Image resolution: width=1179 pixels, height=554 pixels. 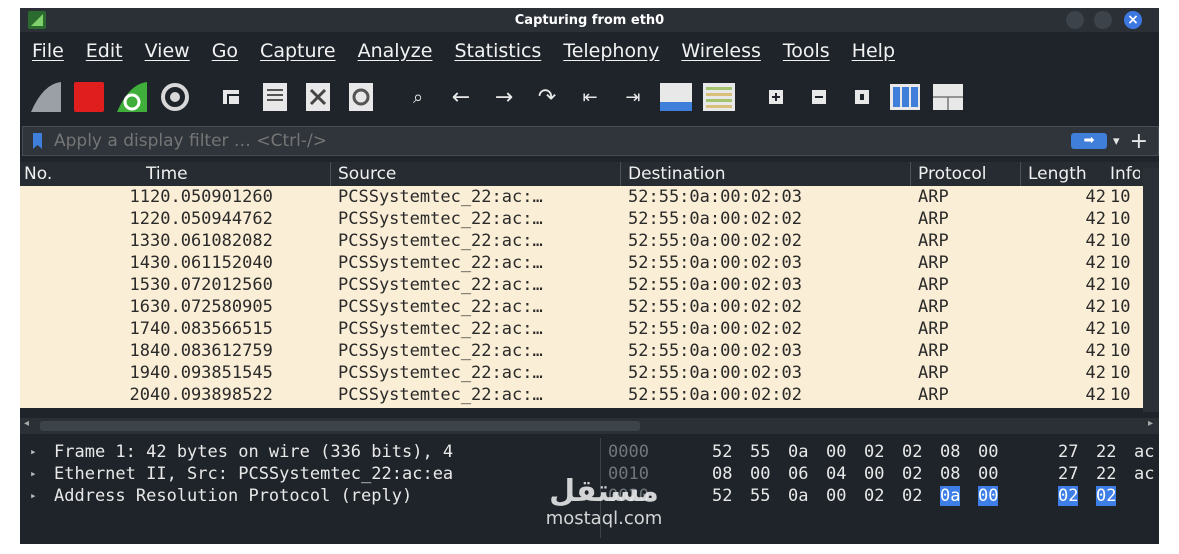 What do you see at coordinates (873, 51) in the screenshot?
I see `menu-help: Help` at bounding box center [873, 51].